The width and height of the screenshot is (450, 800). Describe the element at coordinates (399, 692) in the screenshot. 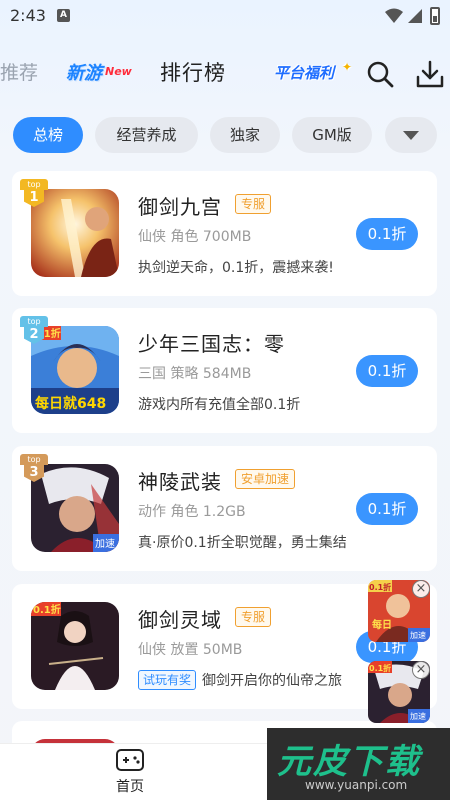

I see `floating-ad: 0.1折 加速 ×` at that location.